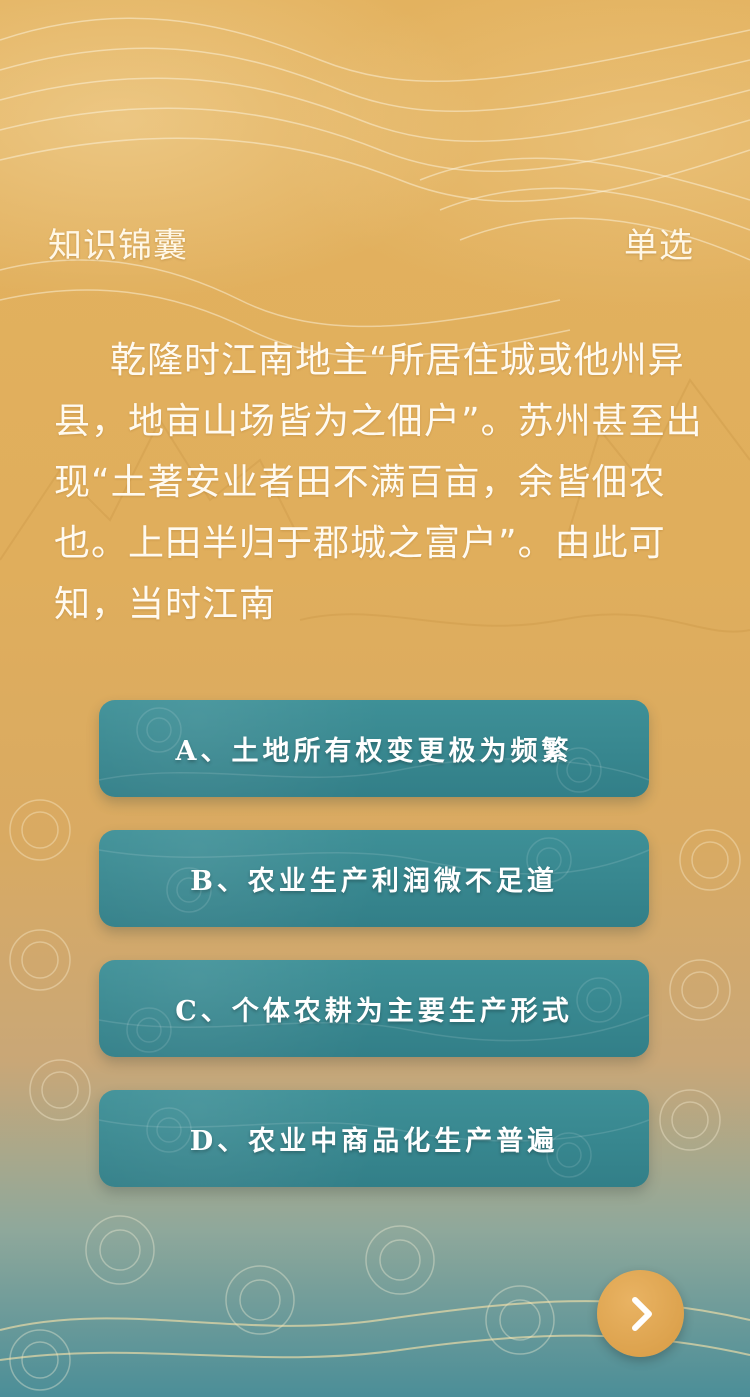  I want to click on option-a-button: A、土地所有权变更极为频繁, so click(374, 748).